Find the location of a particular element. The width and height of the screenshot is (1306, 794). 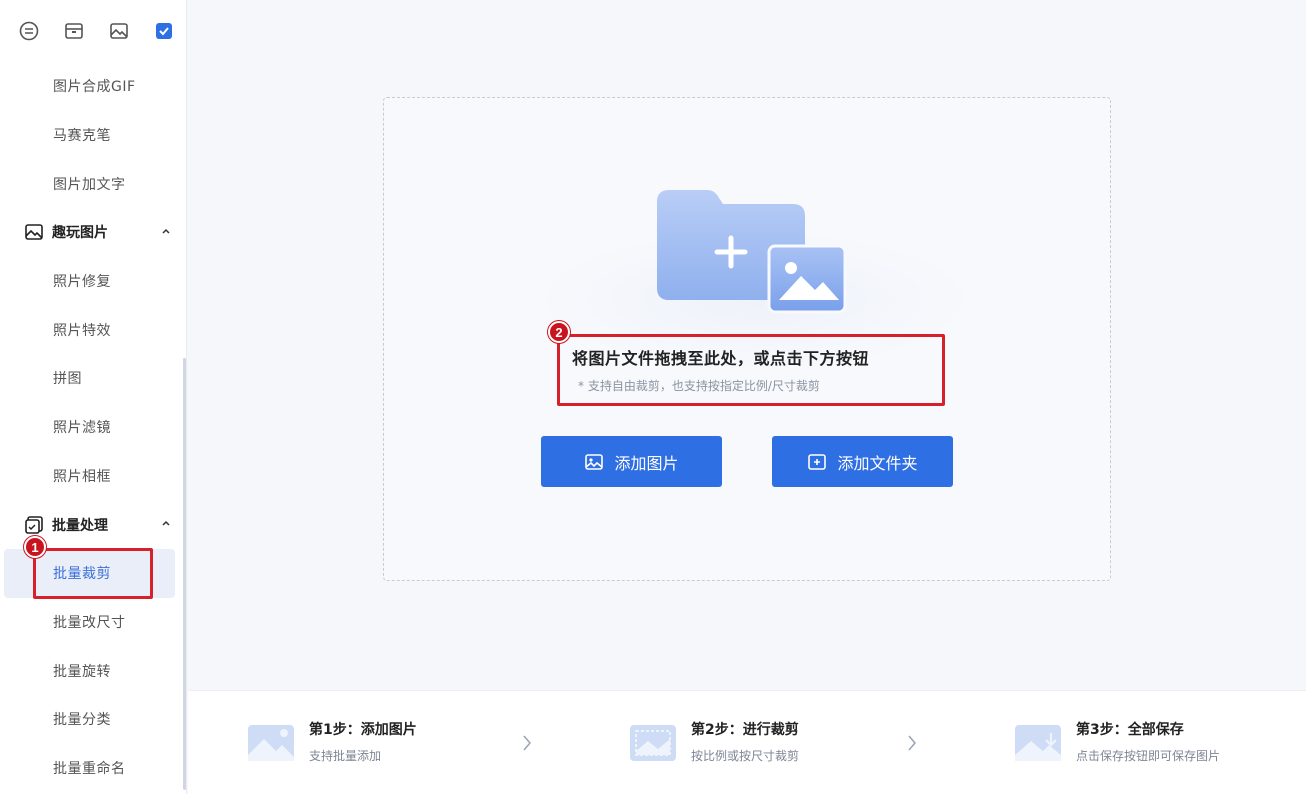

sidebar-item-batch-rename: 批量重命名 is located at coordinates (93, 768).